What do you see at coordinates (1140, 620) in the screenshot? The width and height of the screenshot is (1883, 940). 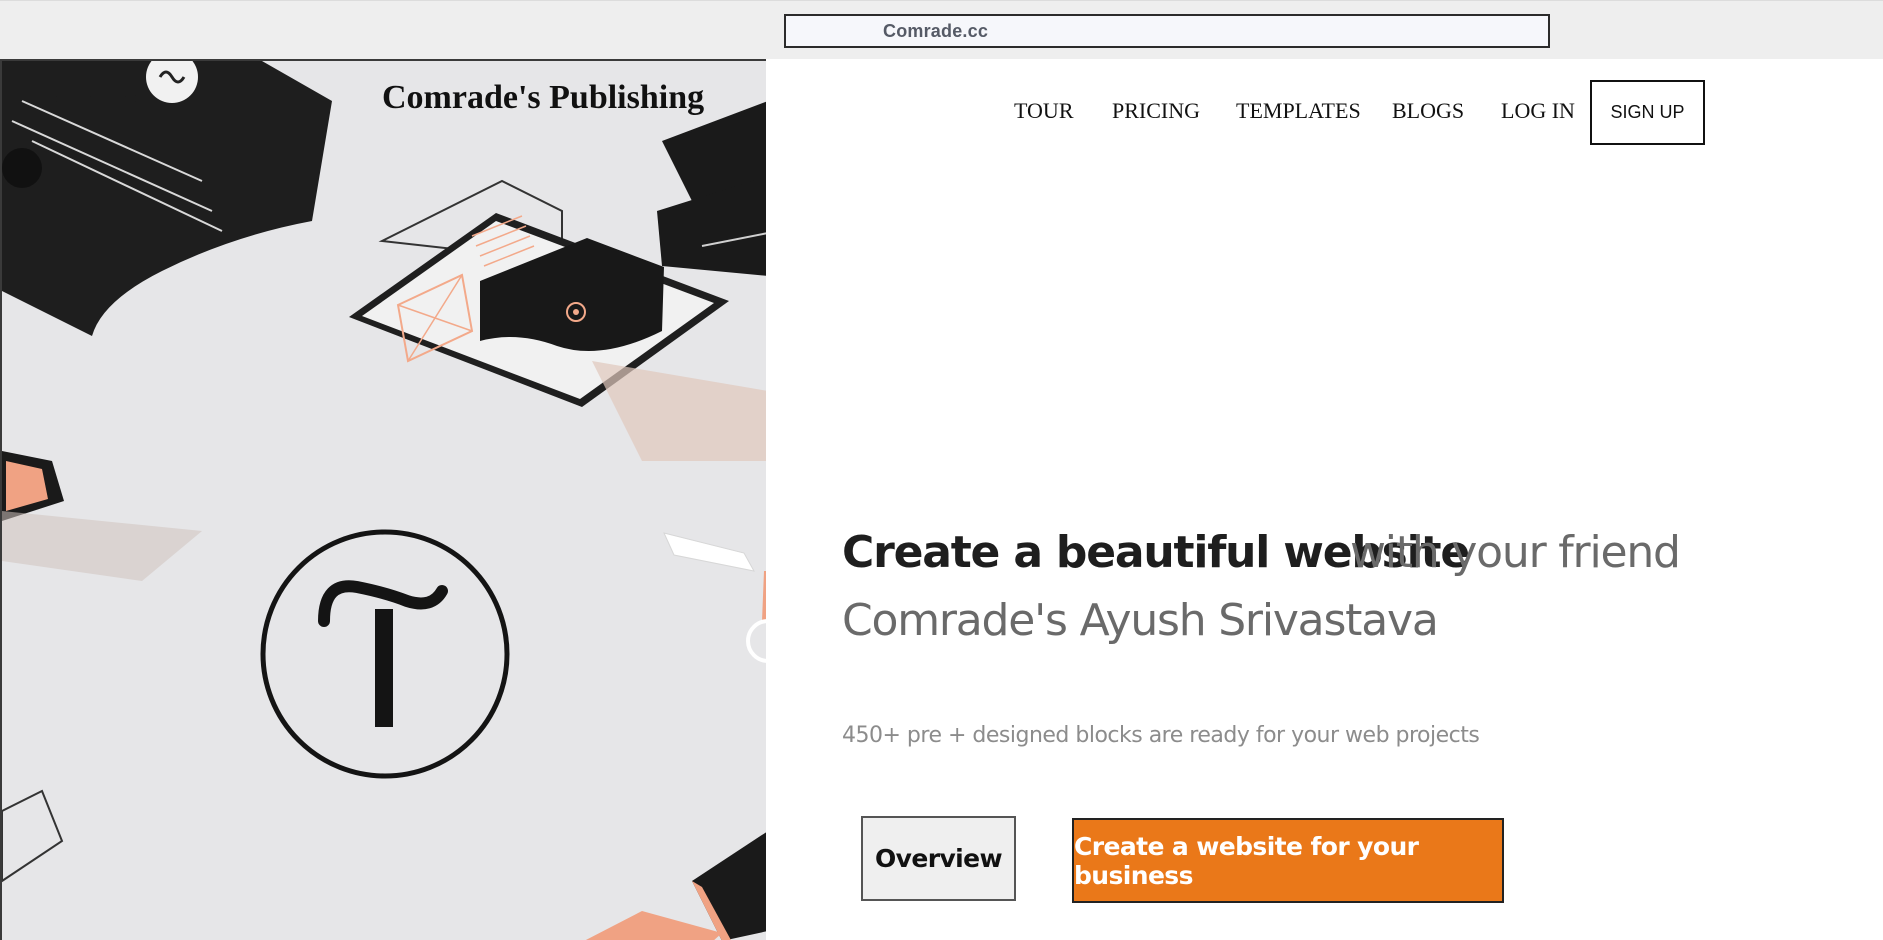 I see `headline-second-line: Comrade's Ayush Srivastava` at bounding box center [1140, 620].